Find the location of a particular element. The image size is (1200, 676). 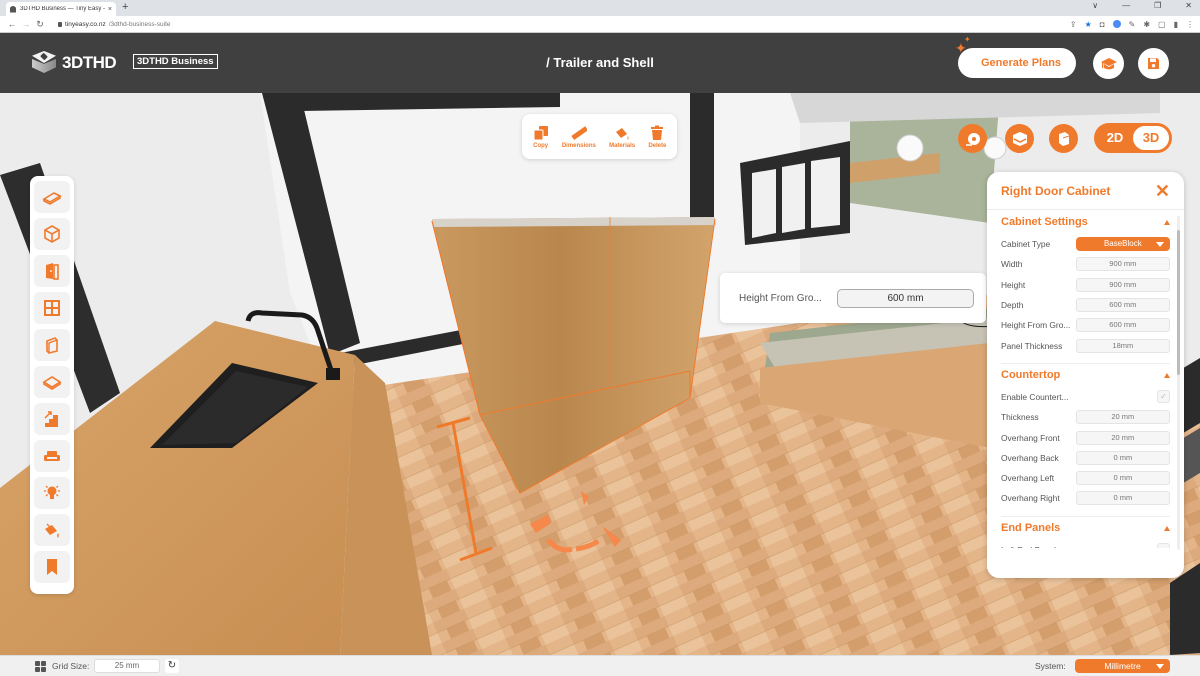

system-label: System: is located at coordinates (1050, 666).